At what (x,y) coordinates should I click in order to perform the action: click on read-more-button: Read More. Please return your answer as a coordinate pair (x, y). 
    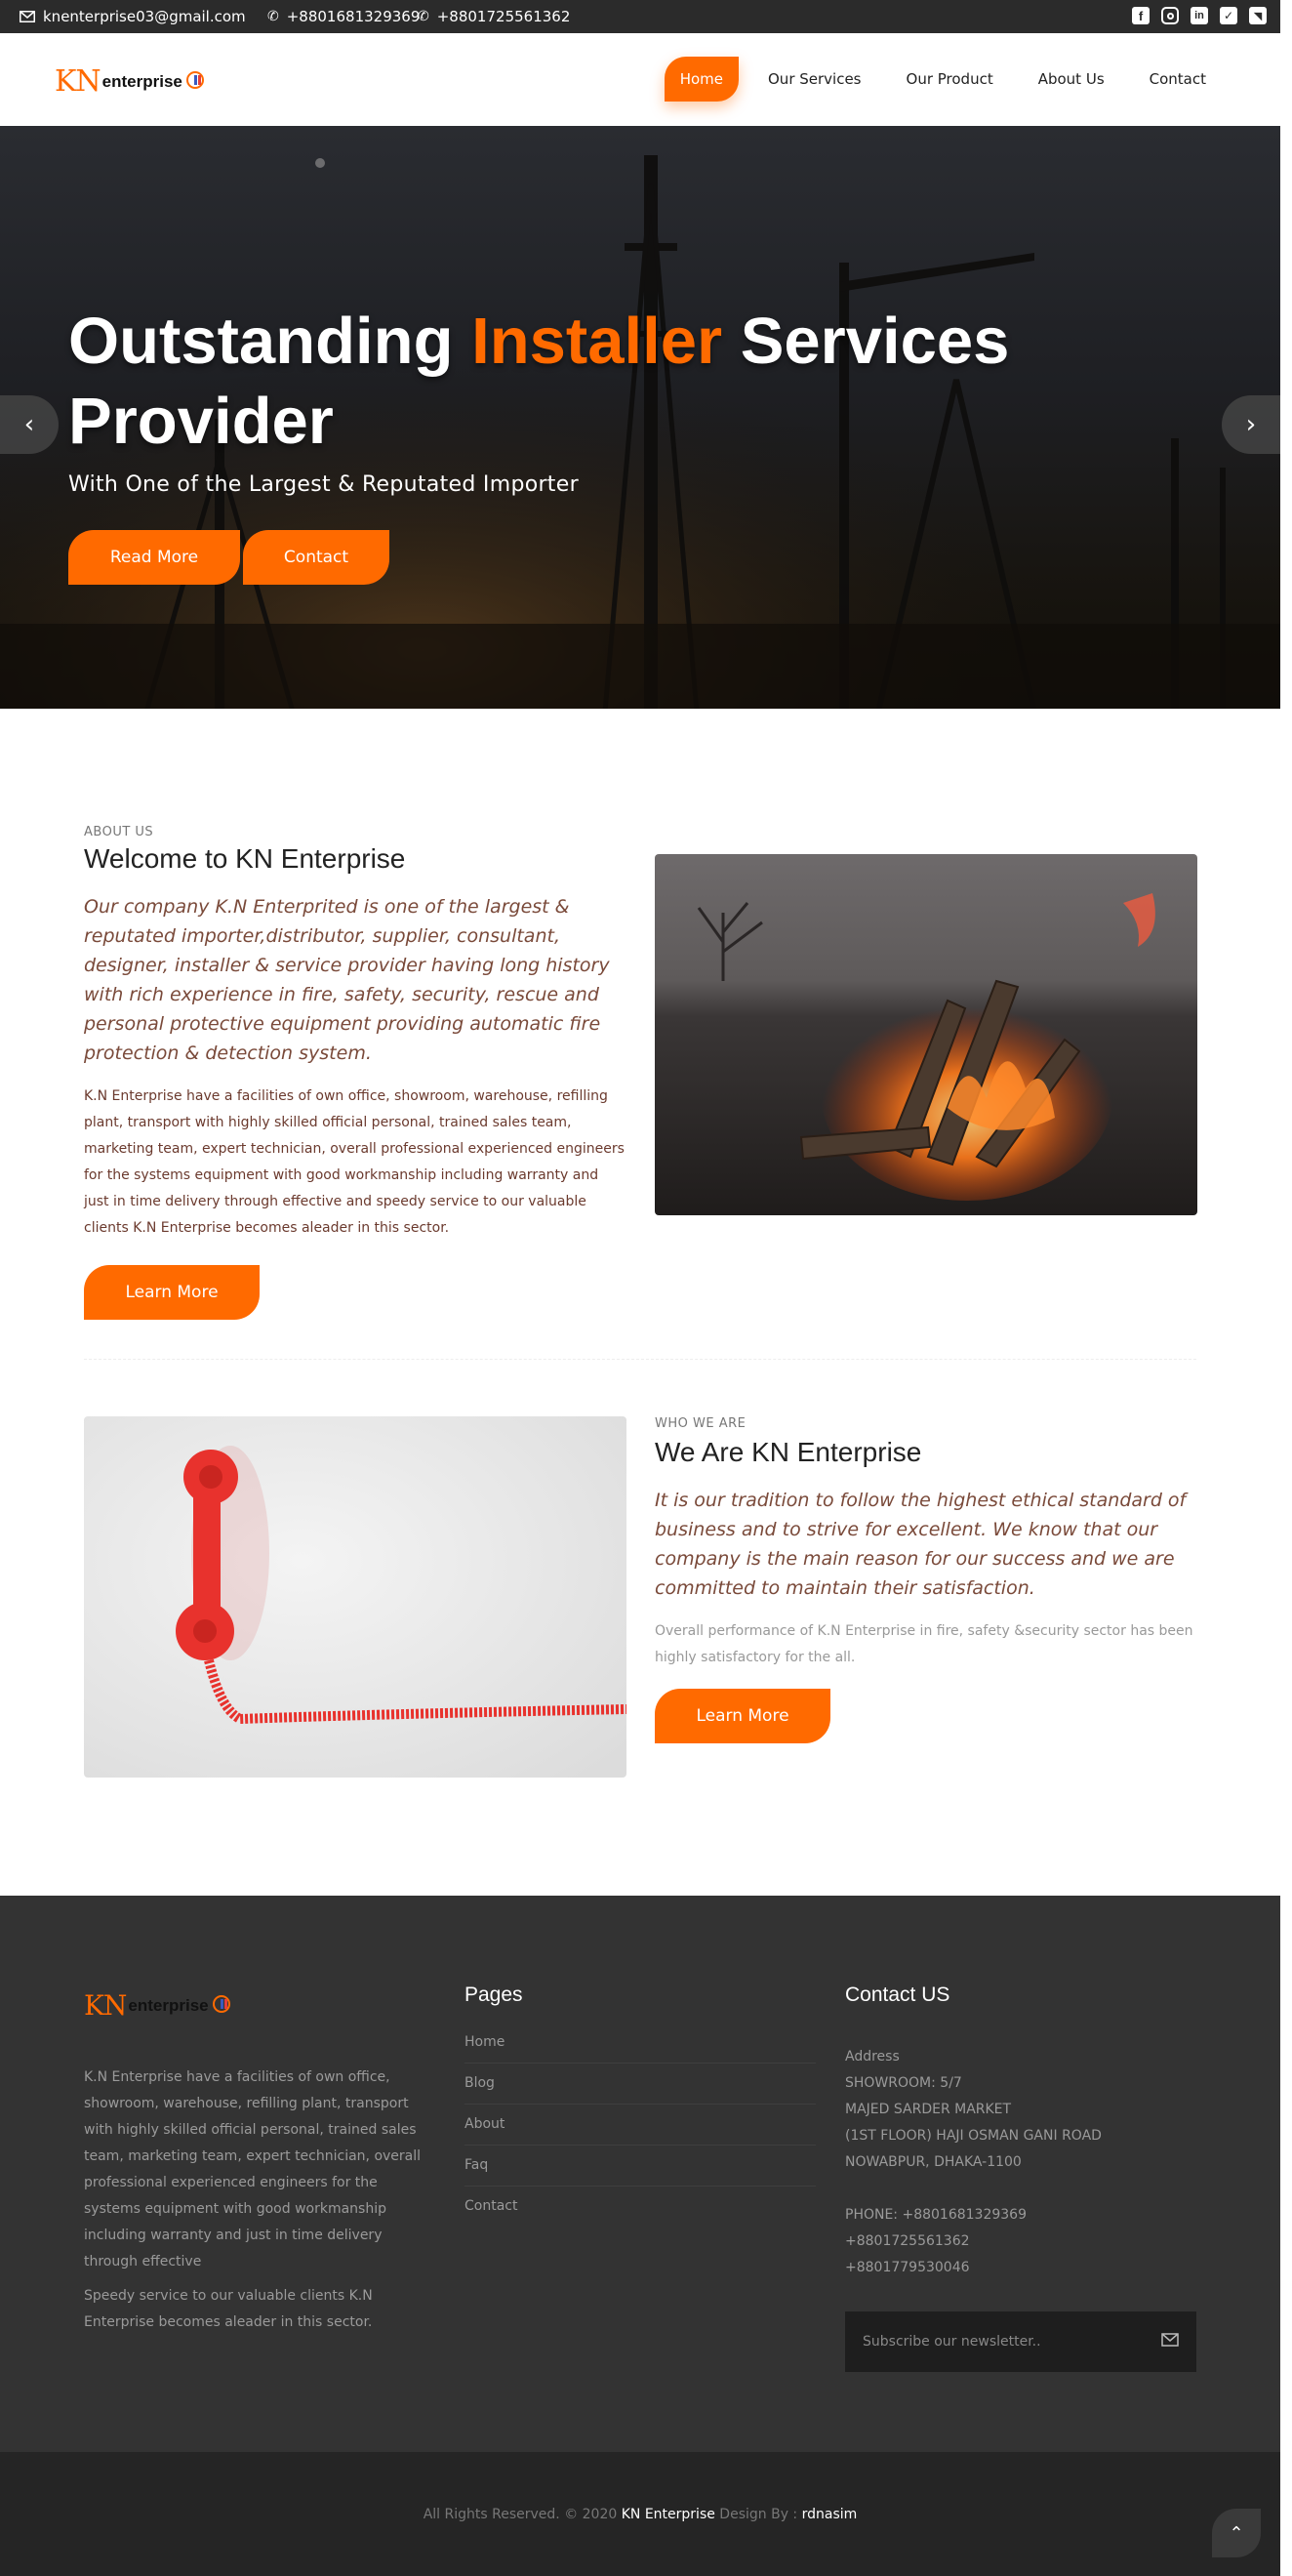
    Looking at the image, I should click on (154, 557).